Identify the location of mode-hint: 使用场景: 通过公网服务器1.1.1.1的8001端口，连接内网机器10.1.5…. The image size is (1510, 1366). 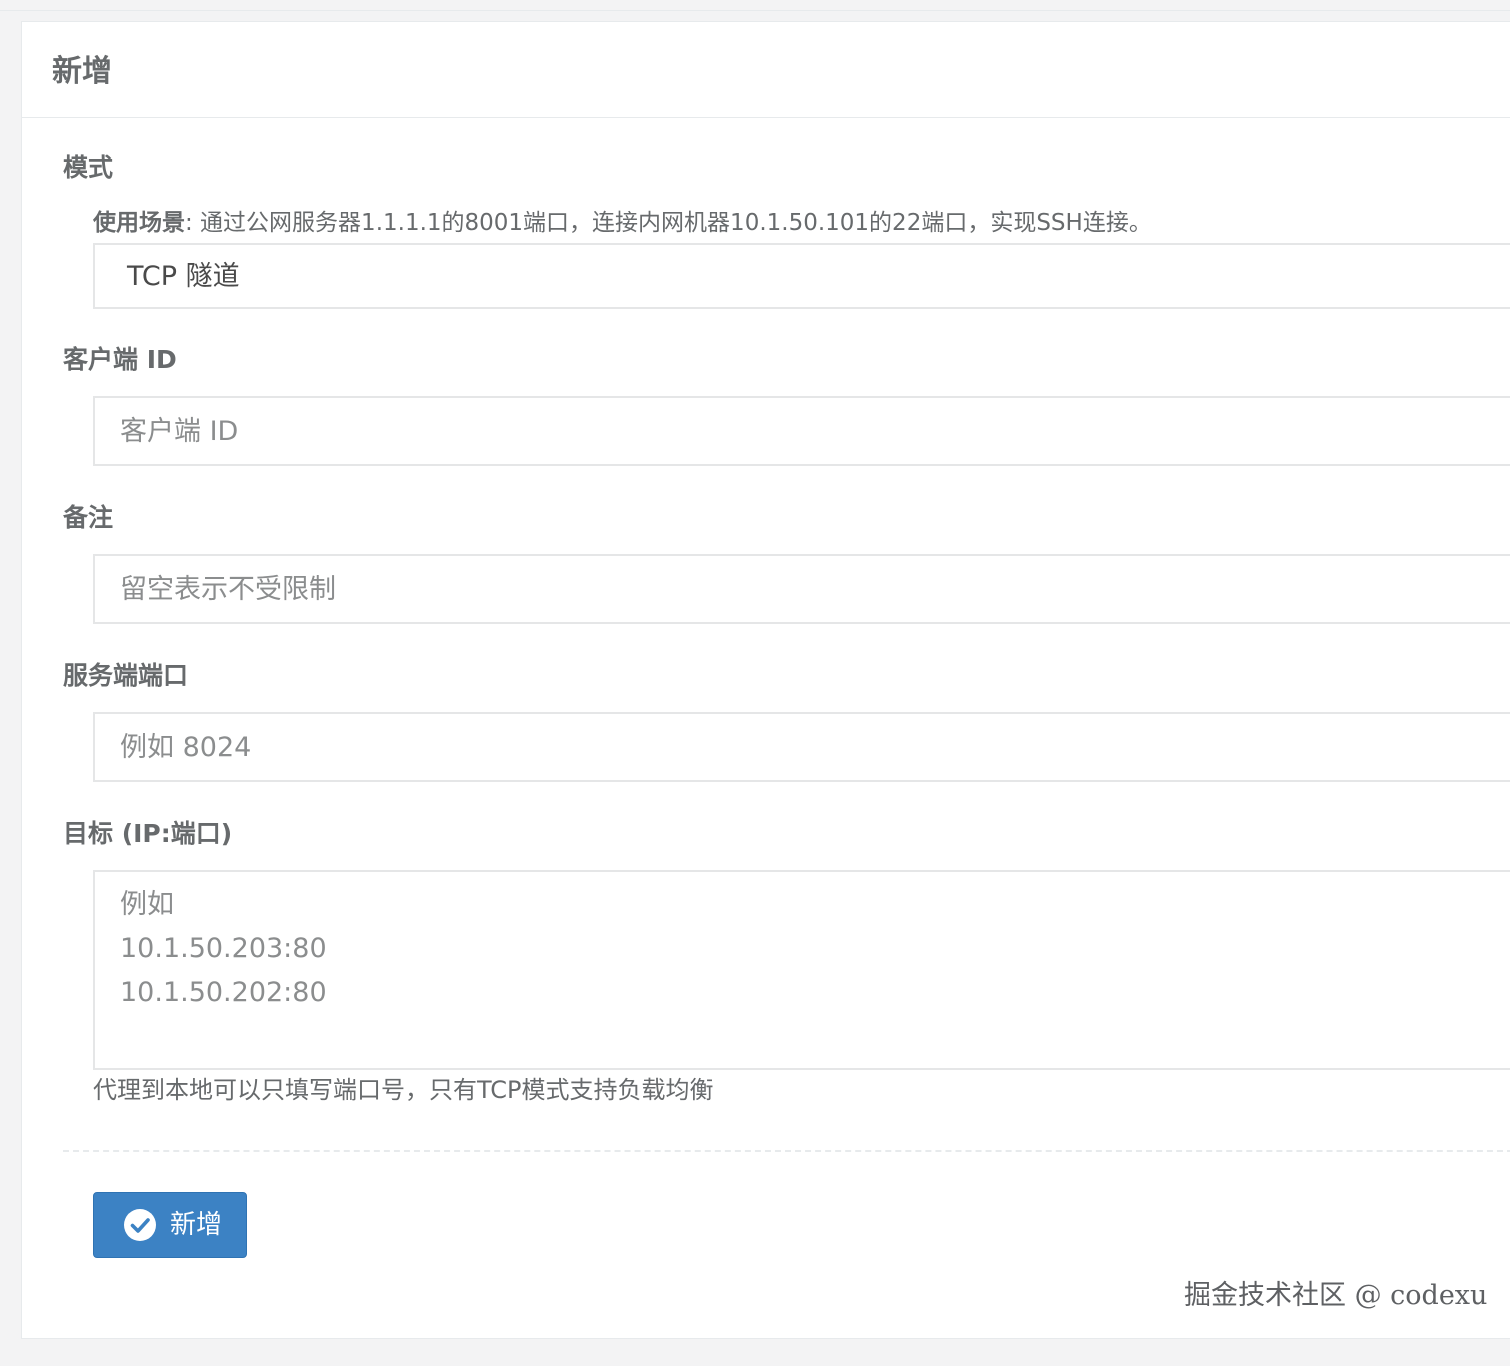
(622, 223).